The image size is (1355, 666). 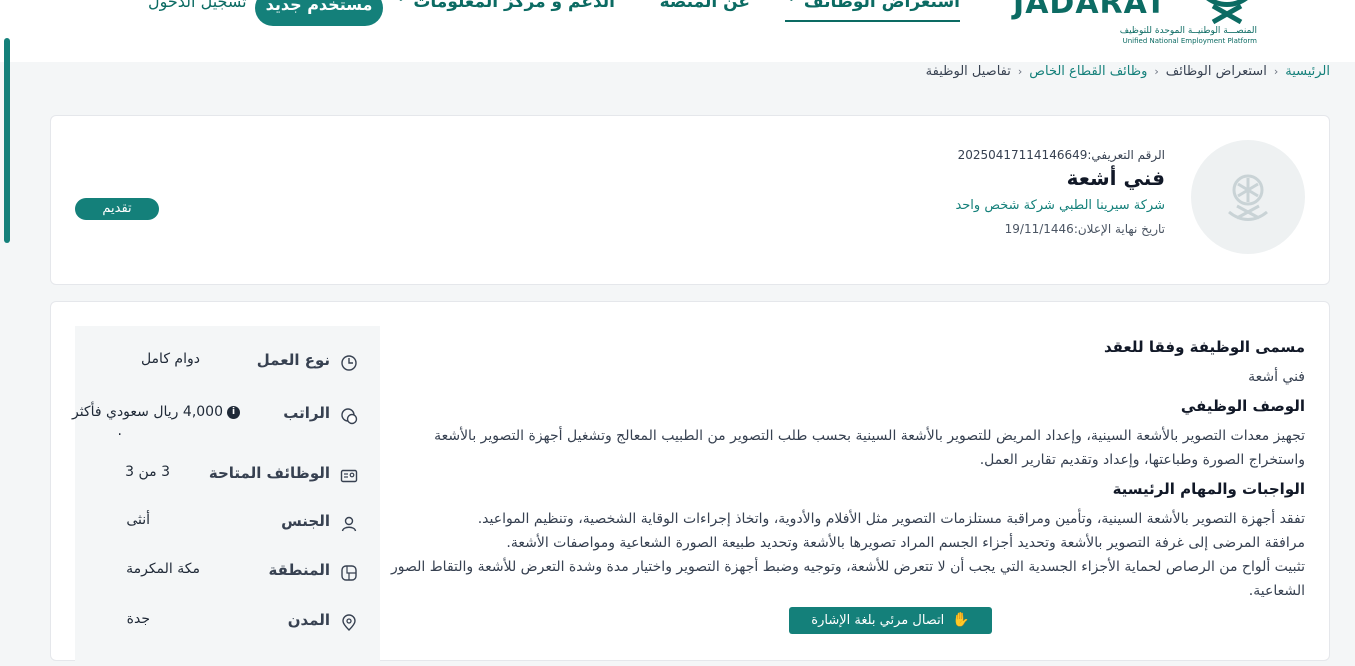 What do you see at coordinates (308, 620) in the screenshot?
I see `detail-label: المدن` at bounding box center [308, 620].